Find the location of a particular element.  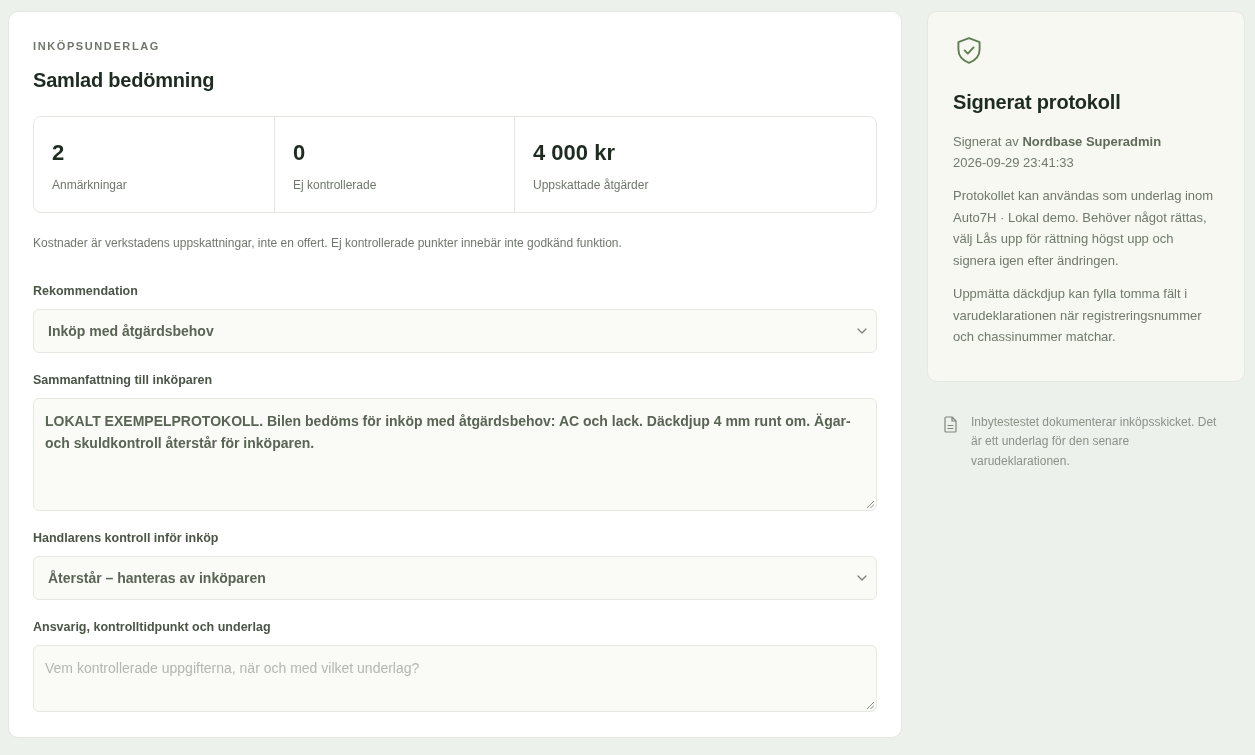

text-area-field: LOKALT EXEMPELPROTOKOLL. Bilen bedöms för inköp med åtgärdsbehov: AC och lack. Däckdjup 4 mm runt om. Ägar- och skuldkontroll återstår för inköparen. is located at coordinates (455, 454).